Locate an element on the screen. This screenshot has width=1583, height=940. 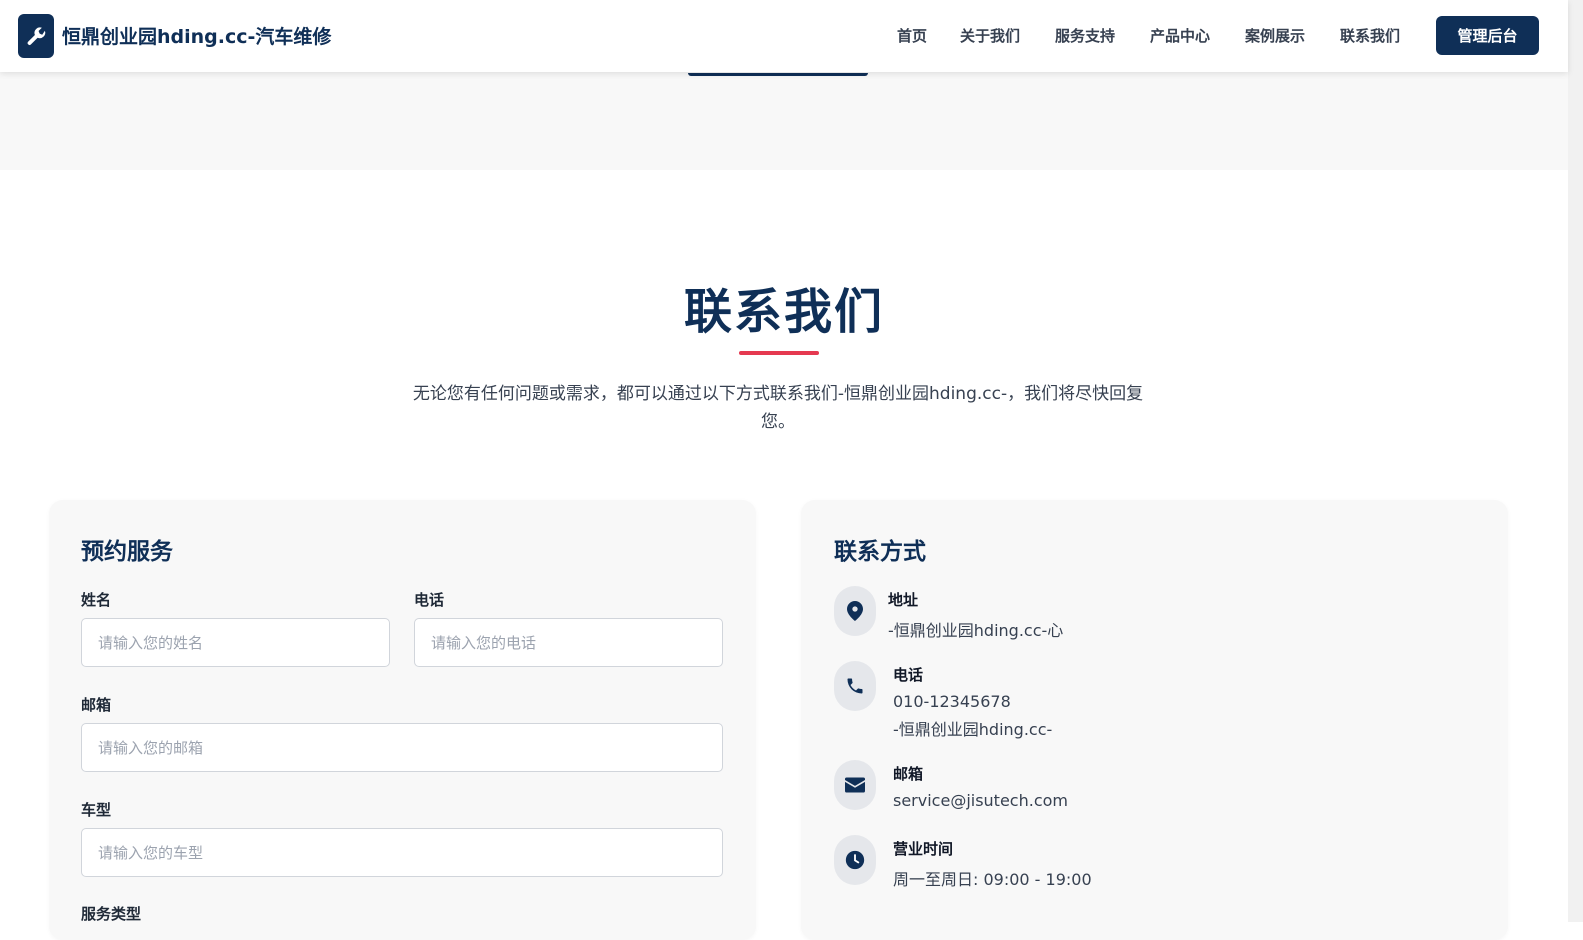
envelope-icon is located at coordinates (855, 785).